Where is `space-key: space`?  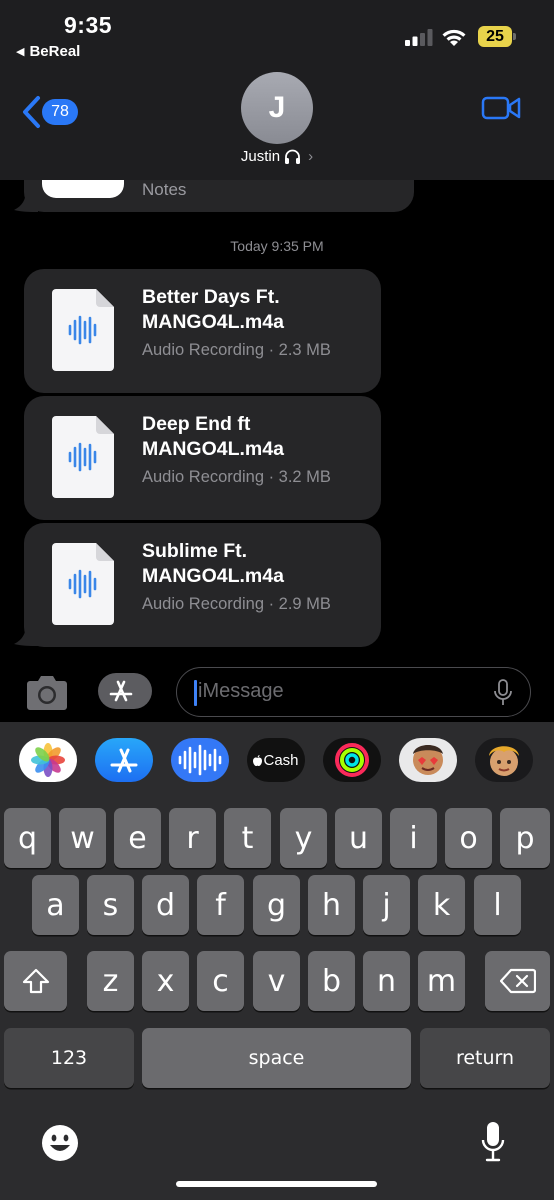
space-key: space is located at coordinates (276, 1058).